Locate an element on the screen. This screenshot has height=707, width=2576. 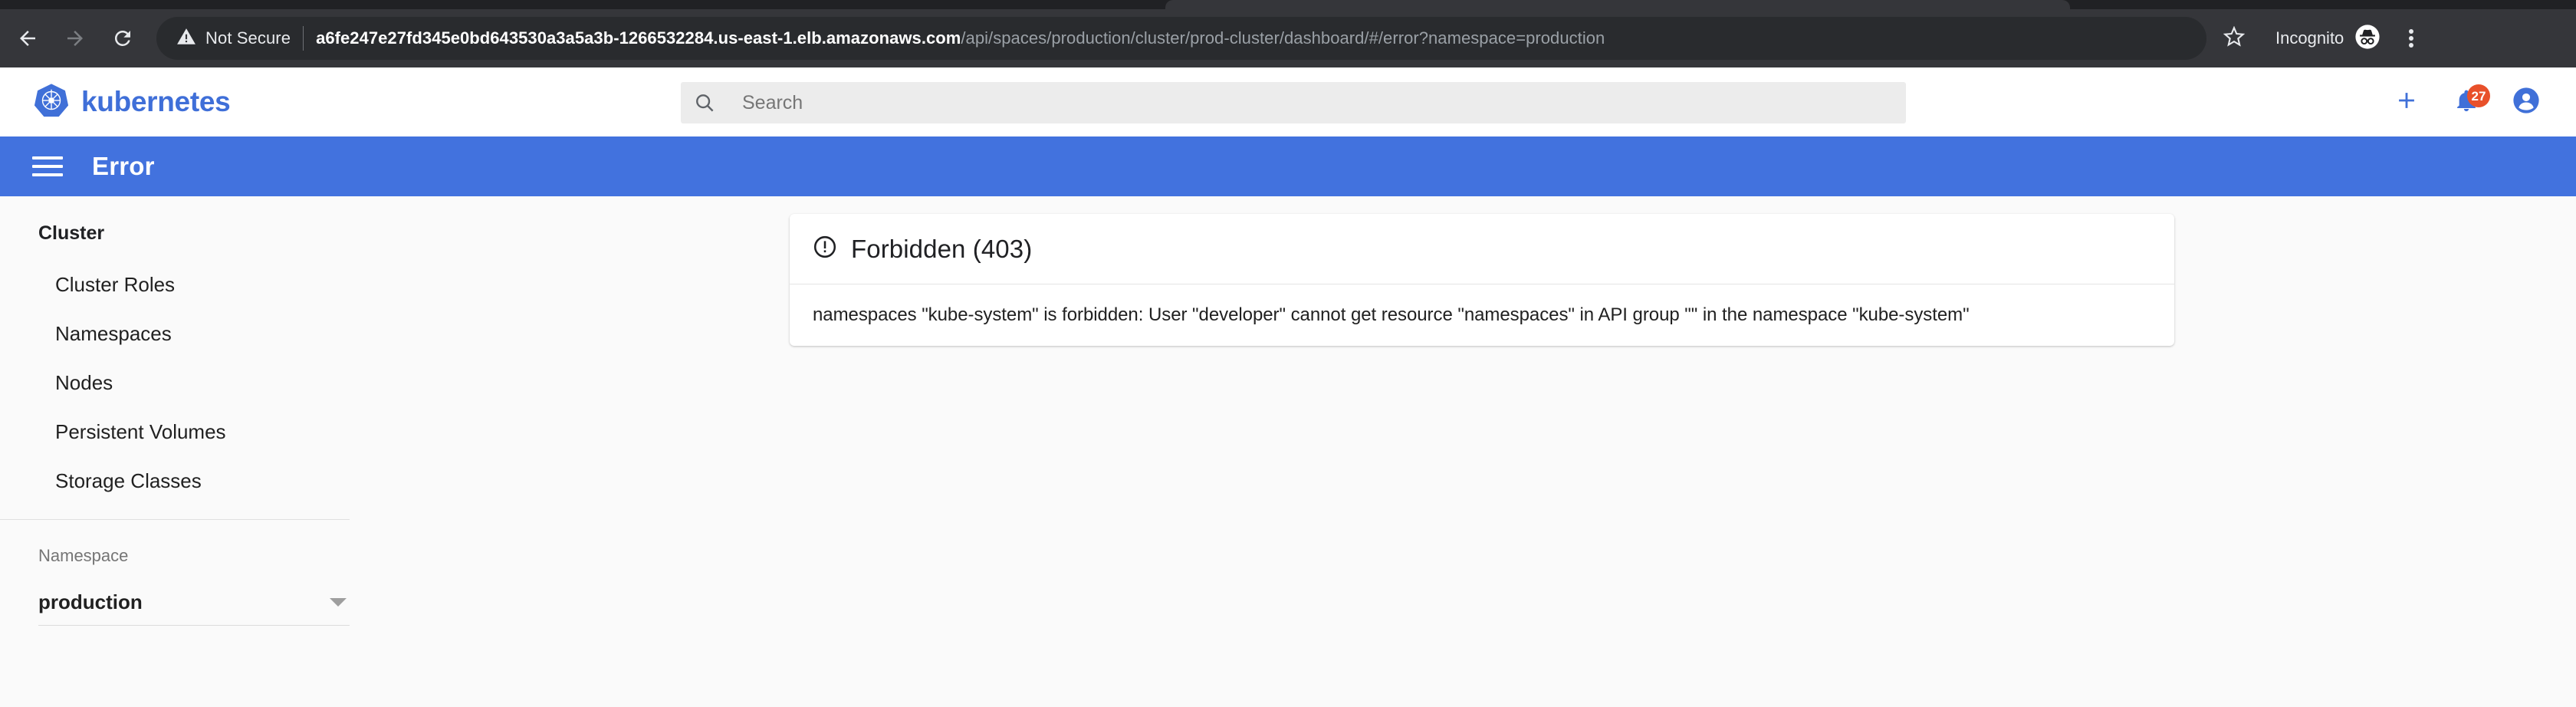
reload-icon is located at coordinates (123, 38).